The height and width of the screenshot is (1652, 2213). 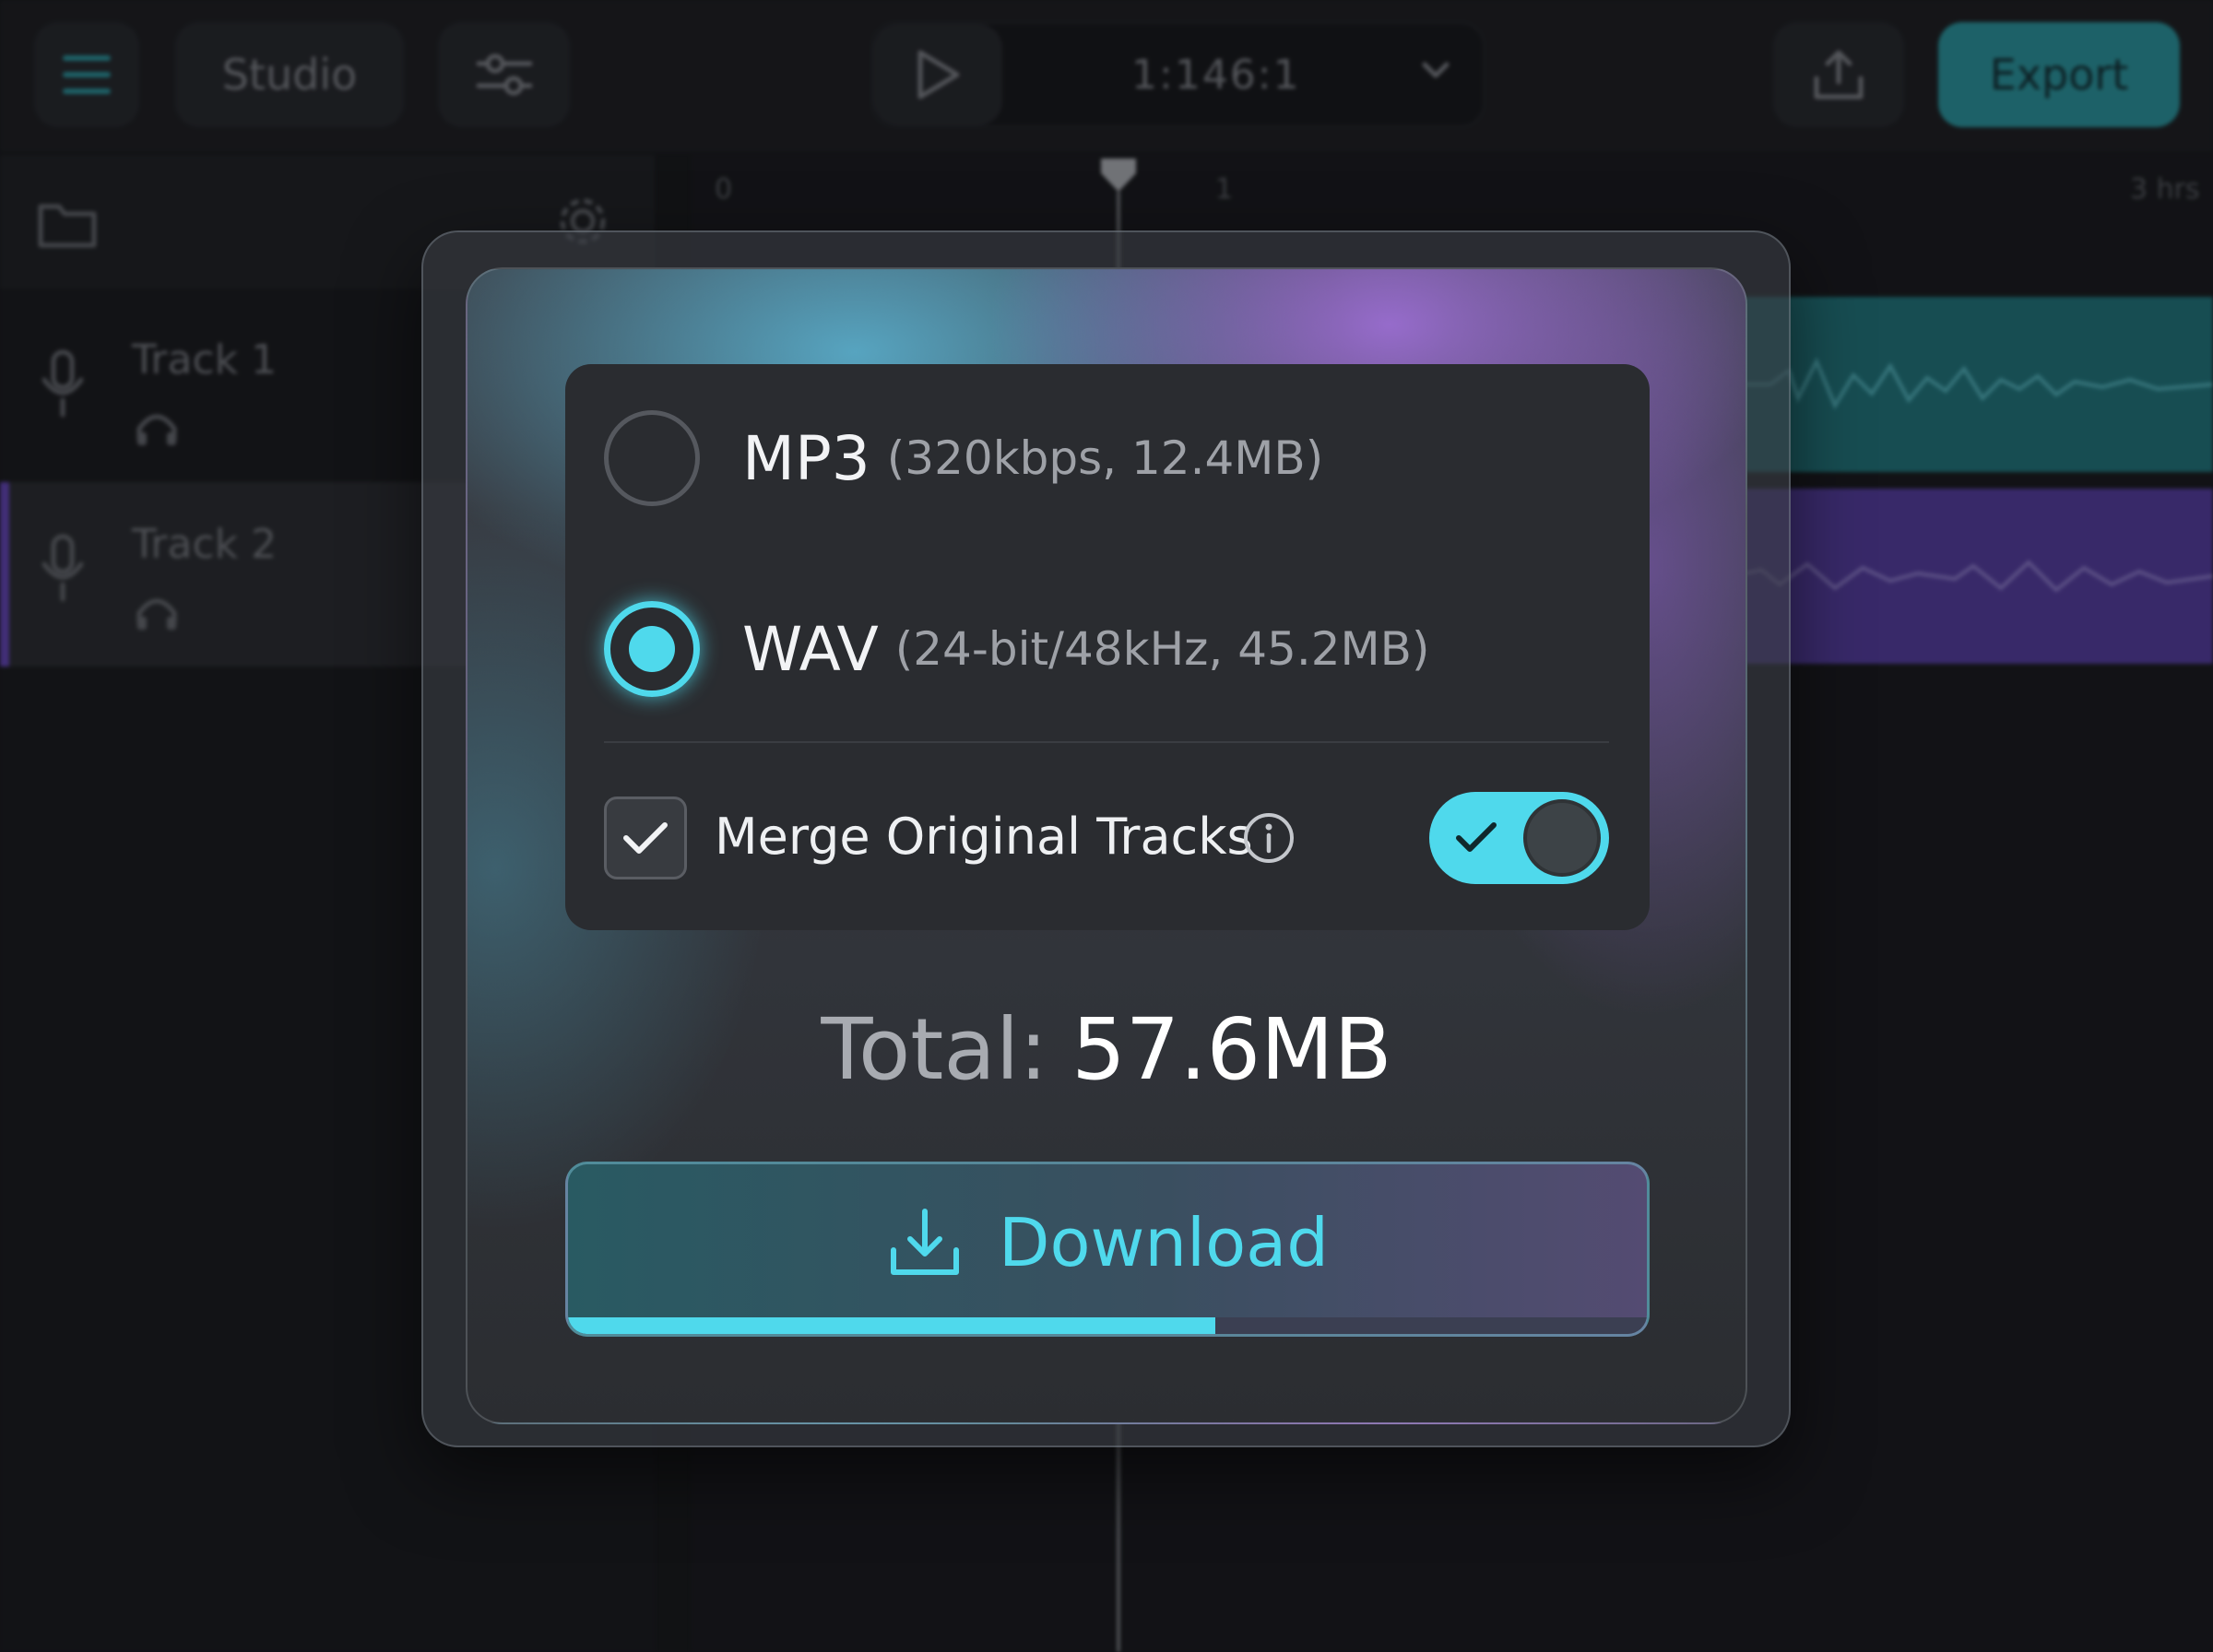 I want to click on format-name: MP3, so click(x=806, y=458).